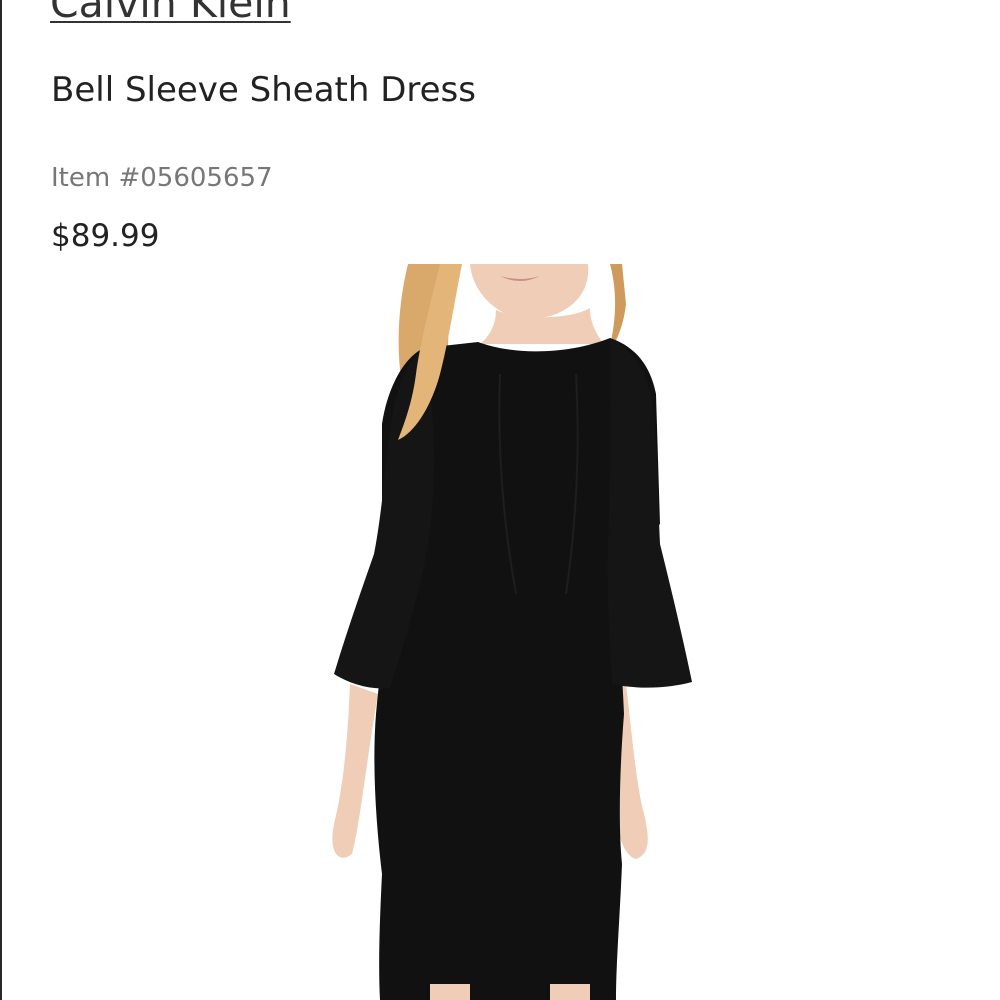 The image size is (1000, 1000). I want to click on product-price: $89.99, so click(105, 236).